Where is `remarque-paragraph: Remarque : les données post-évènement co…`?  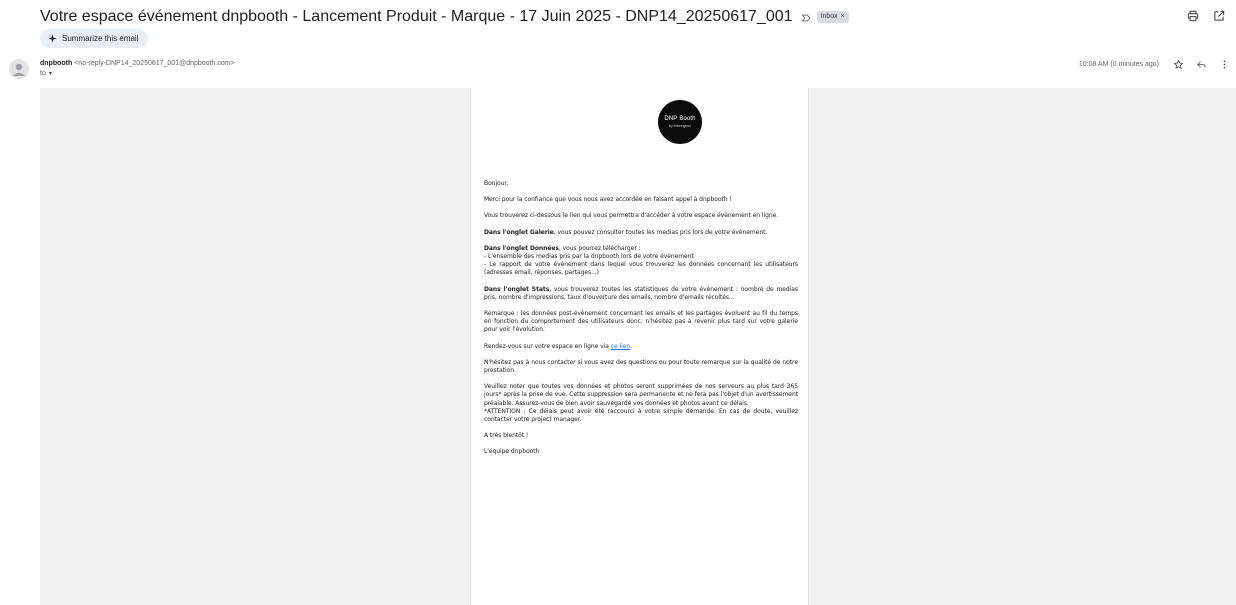
remarque-paragraph: Remarque : les données post-évènement co… is located at coordinates (641, 322).